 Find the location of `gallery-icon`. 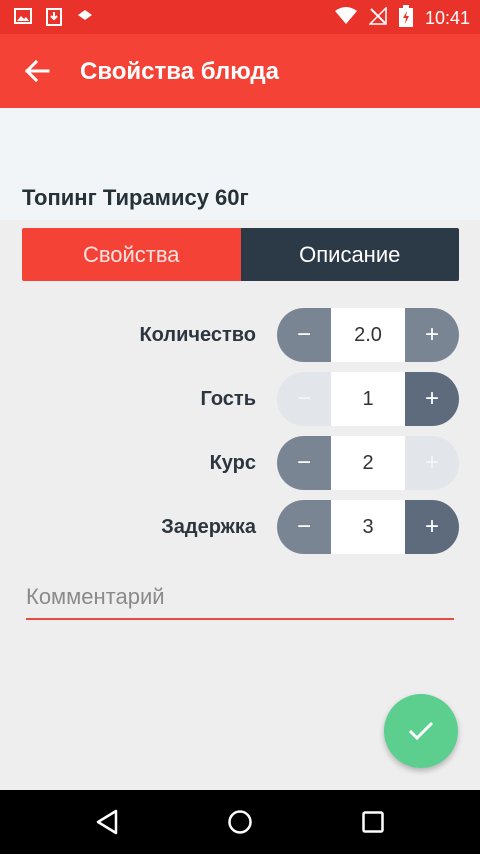

gallery-icon is located at coordinates (23, 19).